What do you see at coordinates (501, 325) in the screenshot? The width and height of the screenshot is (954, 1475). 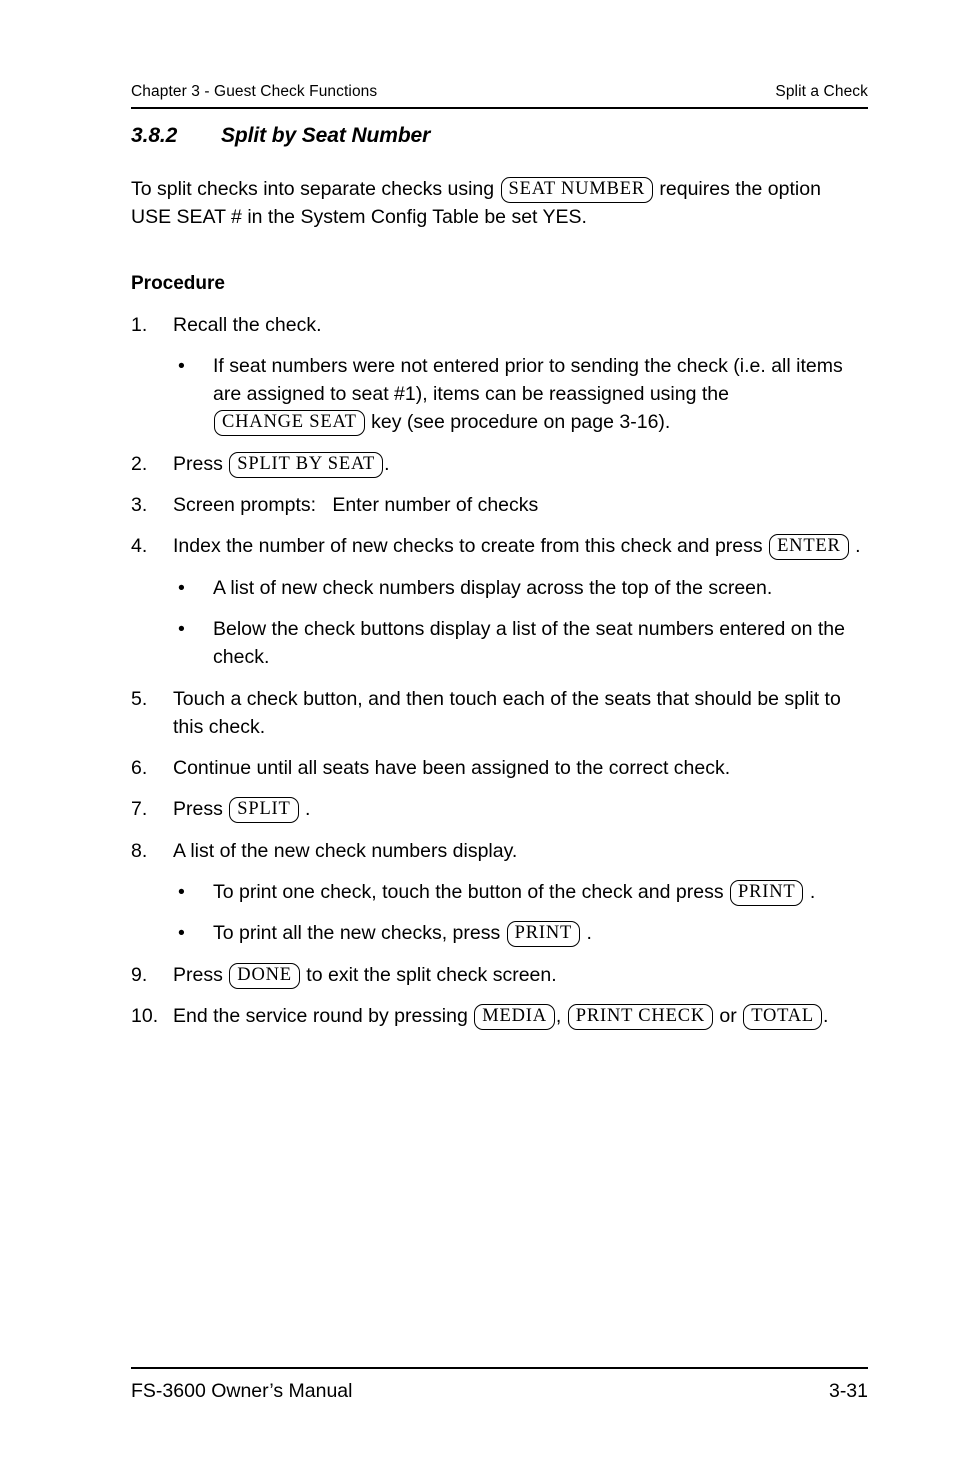 I see `list-item: 1. Recall the check.` at bounding box center [501, 325].